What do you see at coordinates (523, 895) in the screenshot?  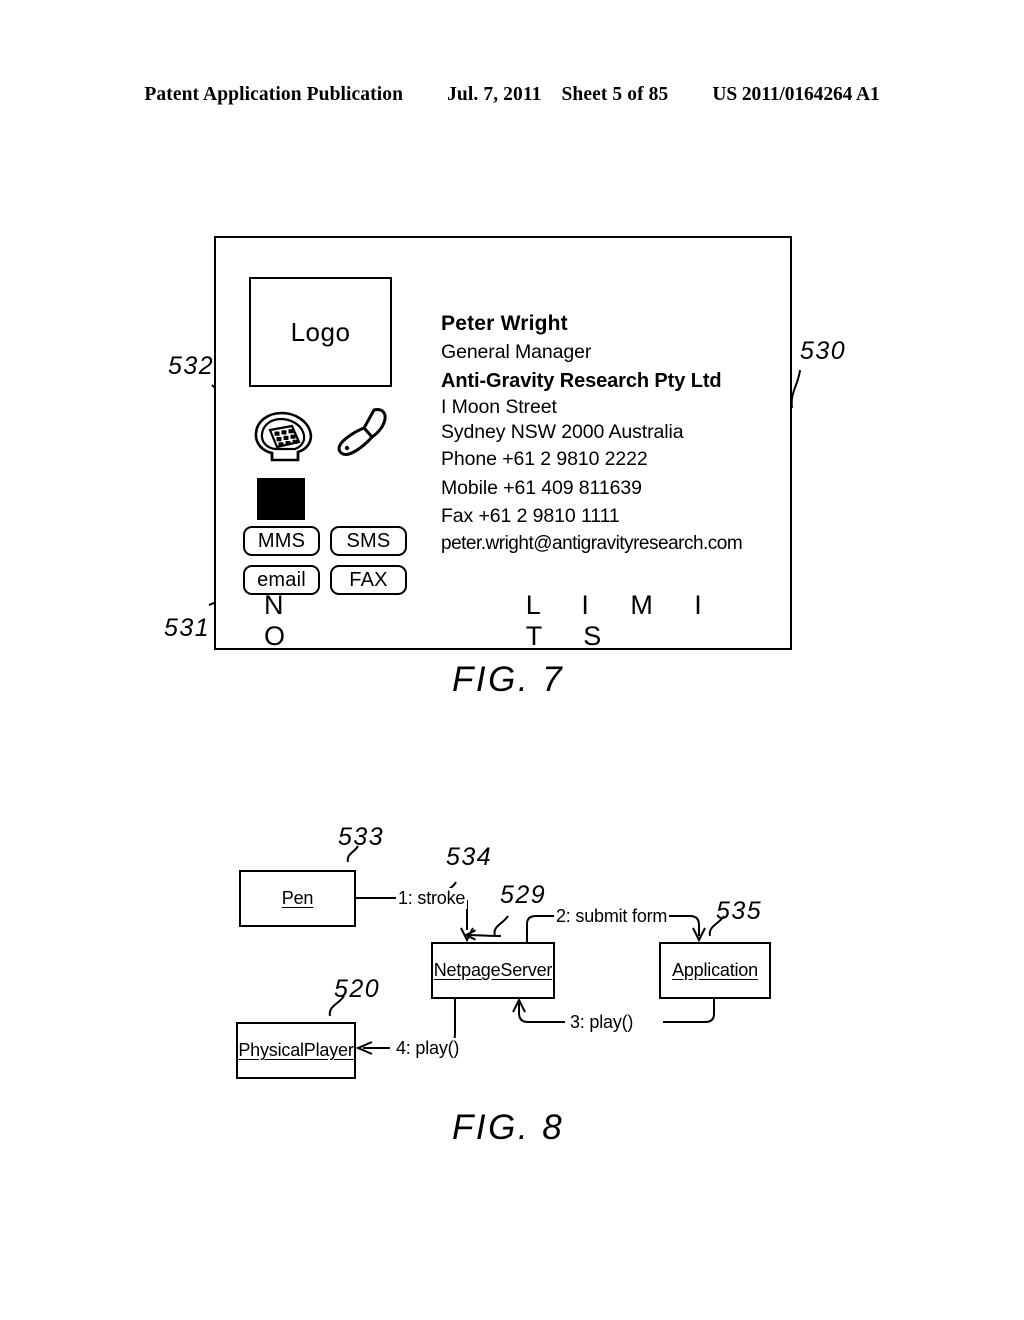 I see `reference-numeral-529: 529` at bounding box center [523, 895].